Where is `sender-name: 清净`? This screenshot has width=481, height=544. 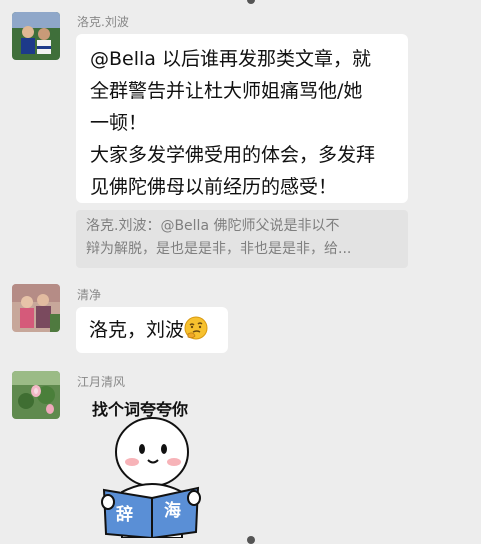
sender-name: 清净 is located at coordinates (89, 295).